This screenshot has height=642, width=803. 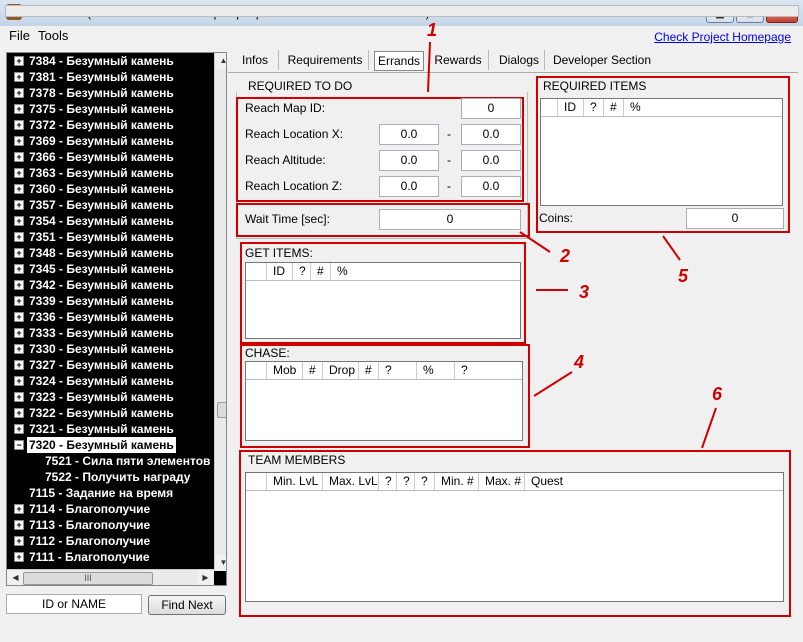 I want to click on annotation-label-1: 1, so click(x=432, y=30).